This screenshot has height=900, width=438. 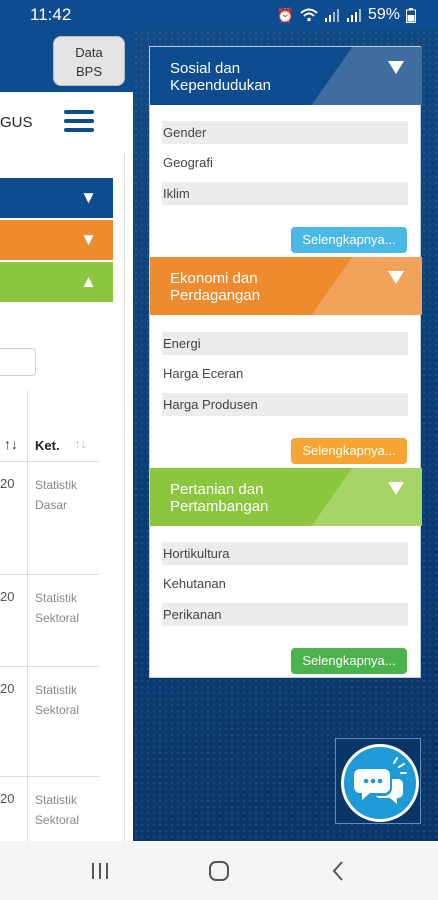 What do you see at coordinates (50, 426) in the screenshot?
I see `table-header: ↑↓ Ket. ↑↓` at bounding box center [50, 426].